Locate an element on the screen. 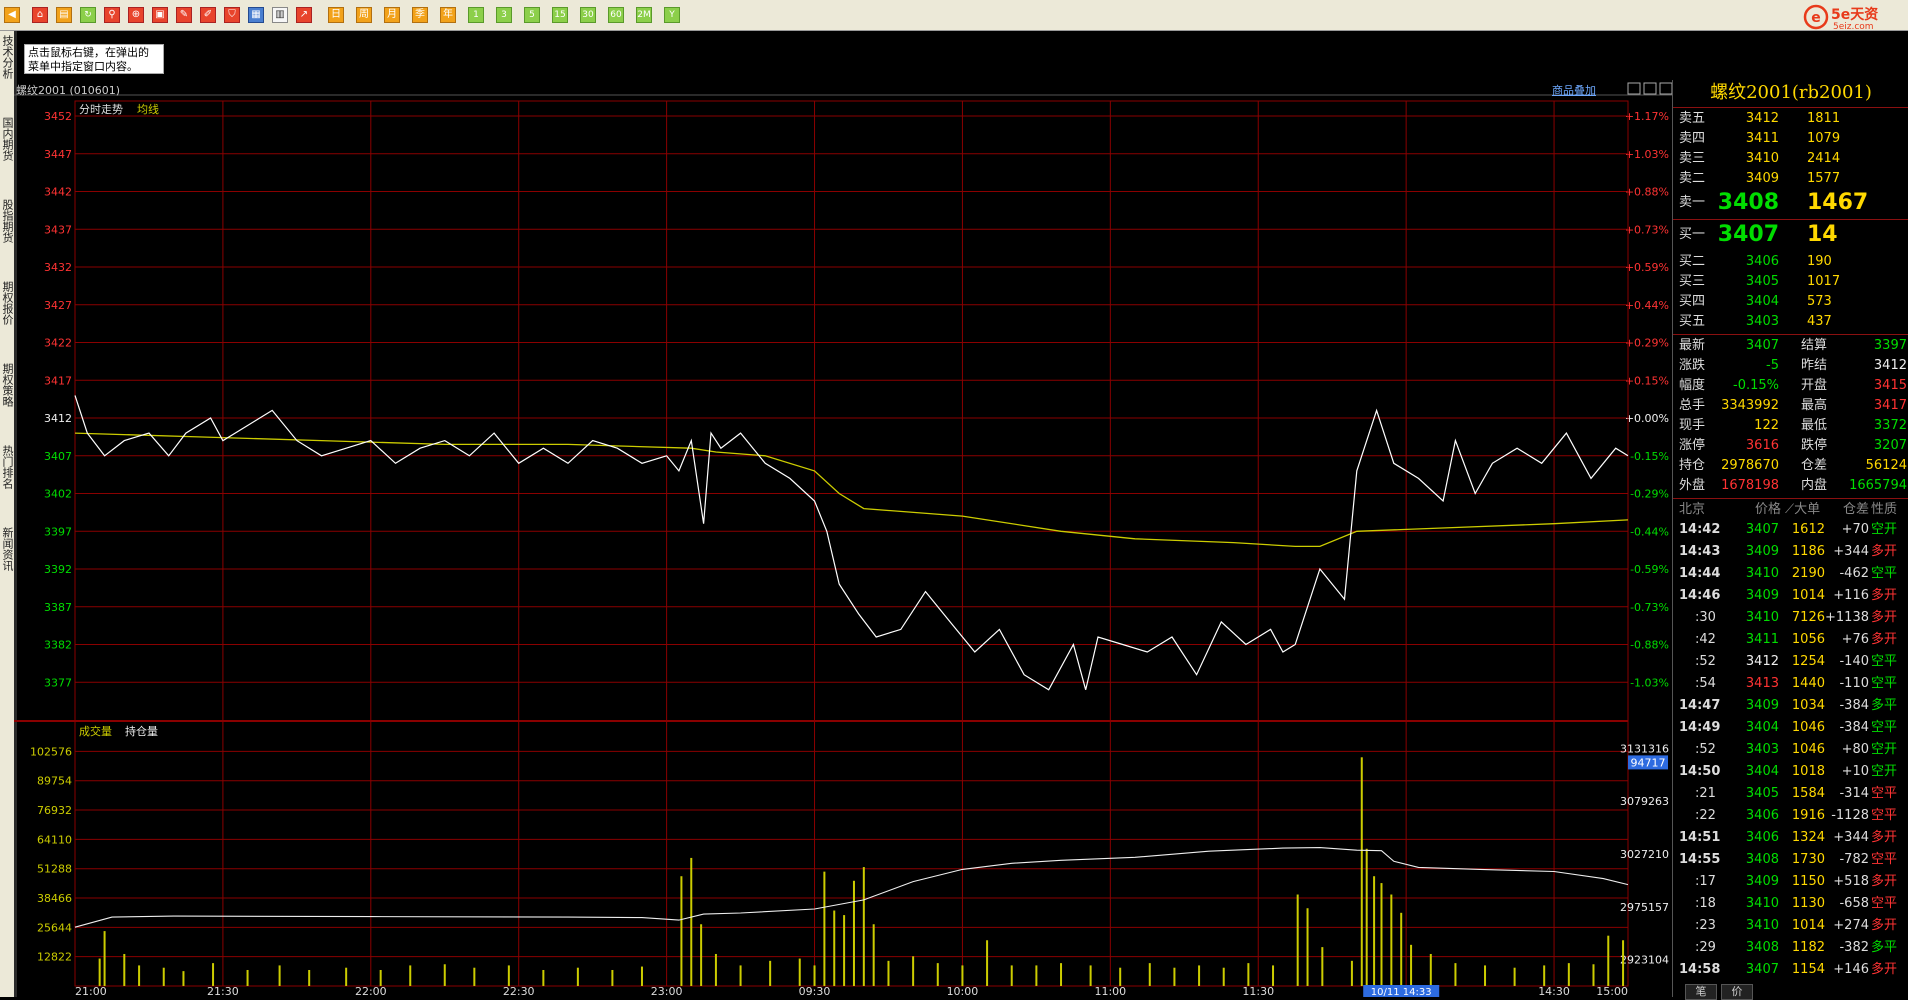 The height and width of the screenshot is (1000, 1908). tick-price: 3404 is located at coordinates (1762, 771).